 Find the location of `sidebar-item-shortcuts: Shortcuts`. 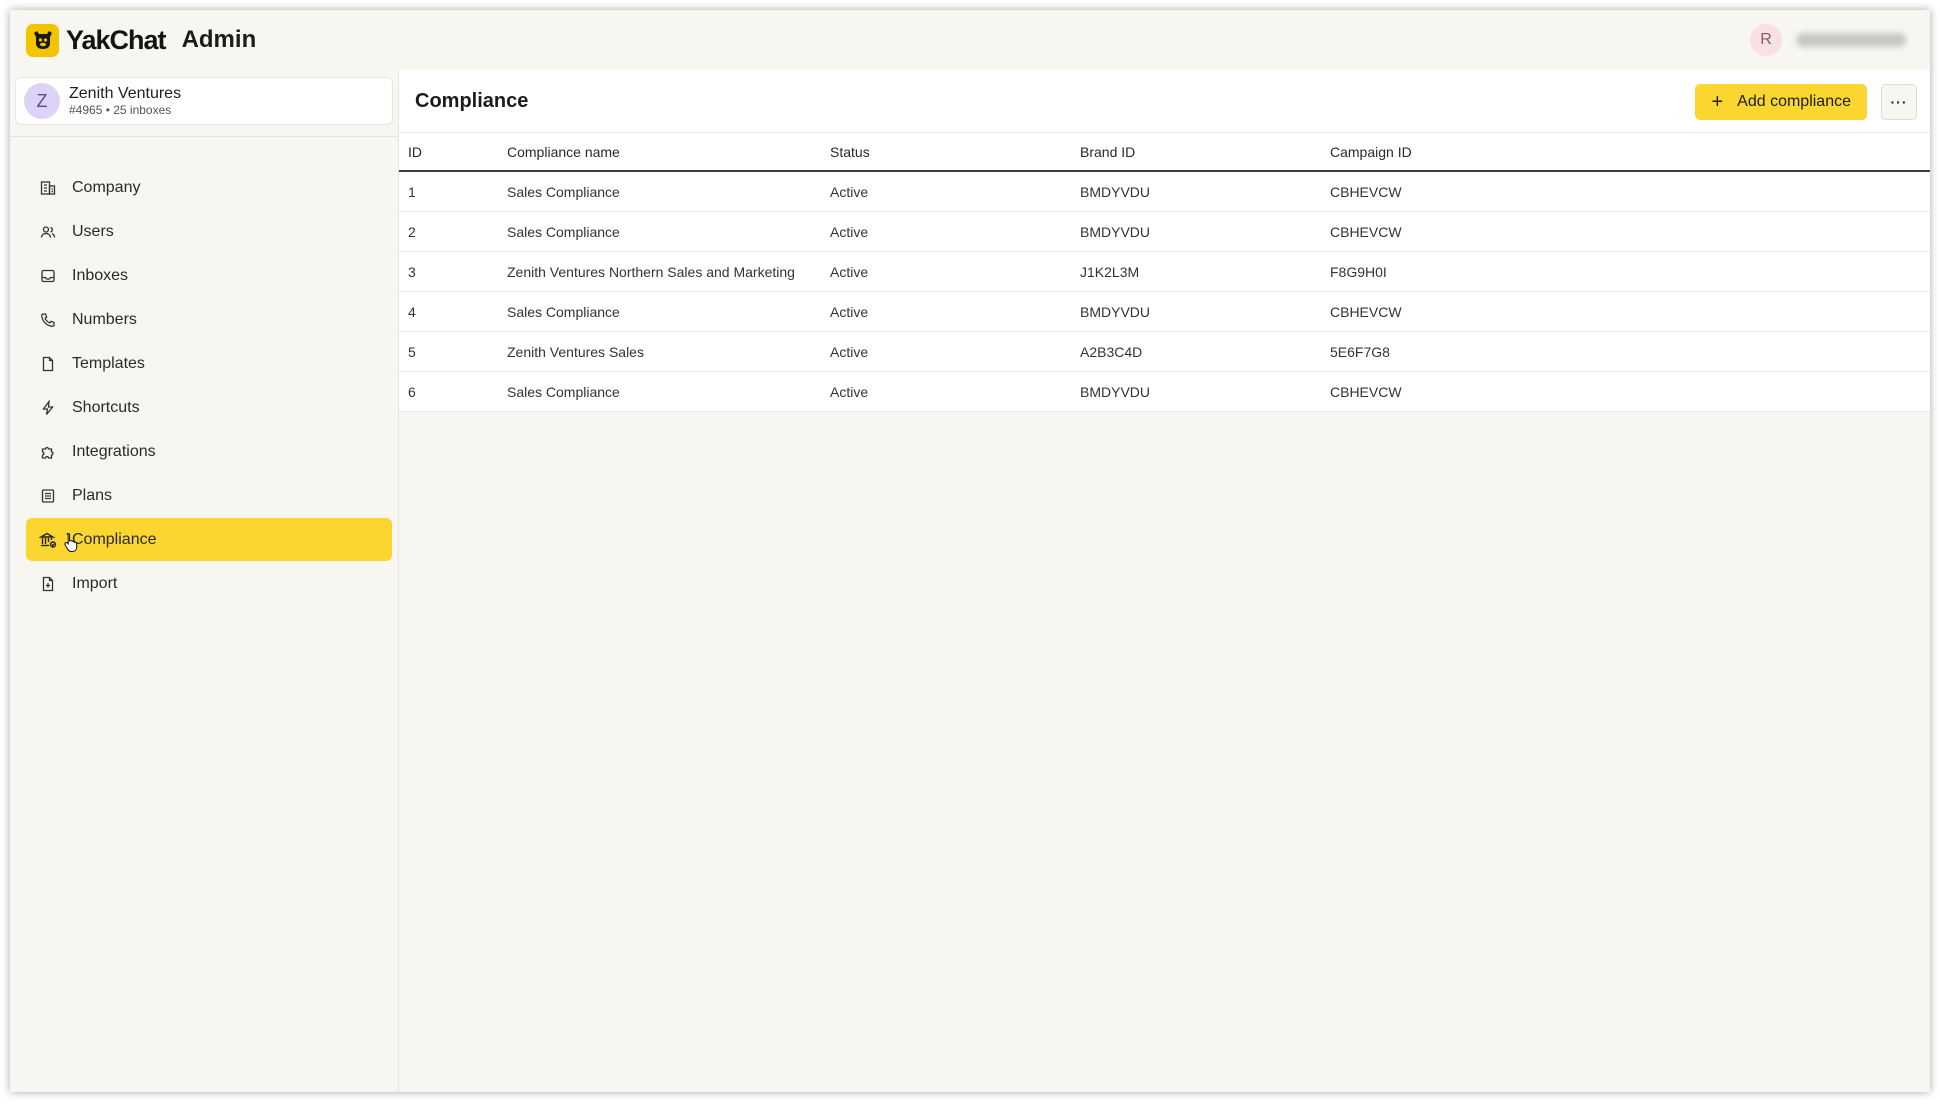

sidebar-item-shortcuts: Shortcuts is located at coordinates (209, 407).